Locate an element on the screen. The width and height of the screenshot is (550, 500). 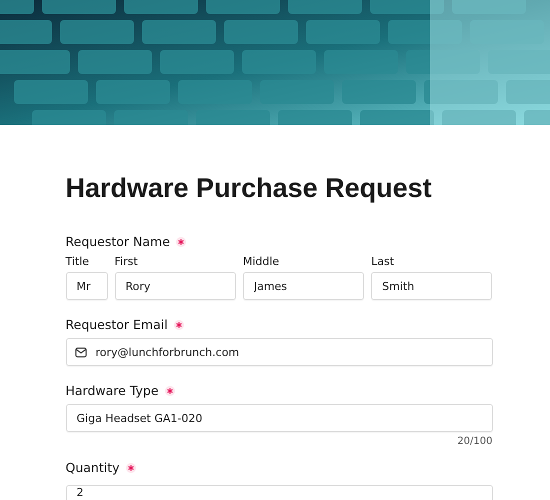
input-field: Smith is located at coordinates (431, 286).